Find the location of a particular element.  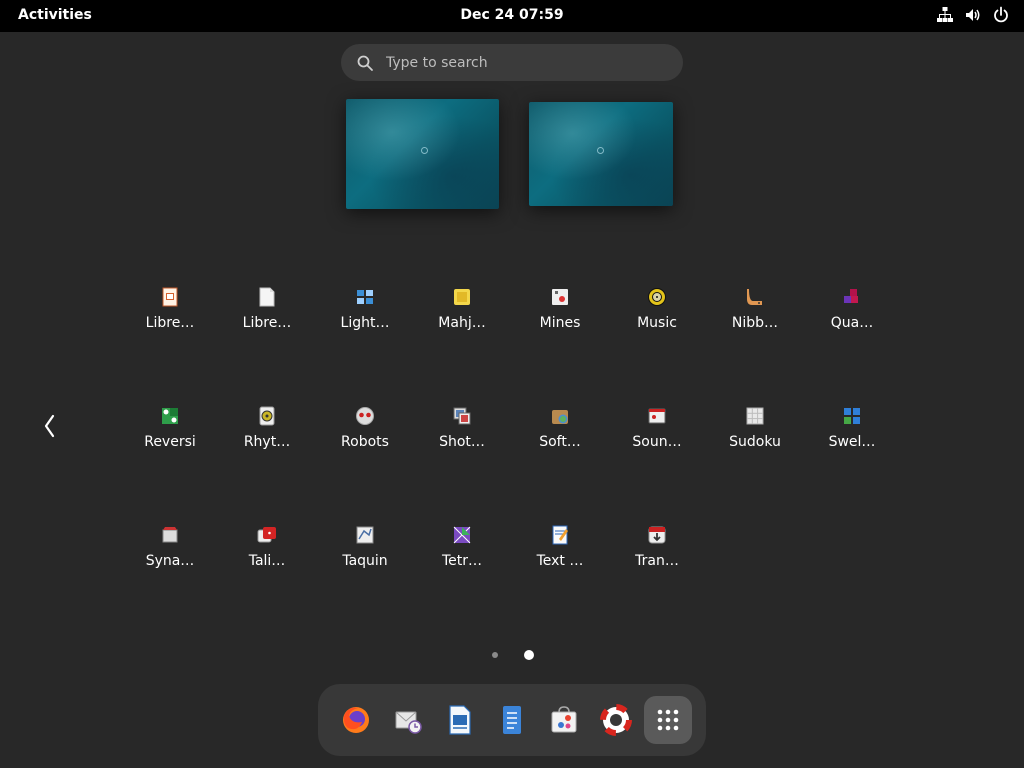

search-bar is located at coordinates (512, 62).